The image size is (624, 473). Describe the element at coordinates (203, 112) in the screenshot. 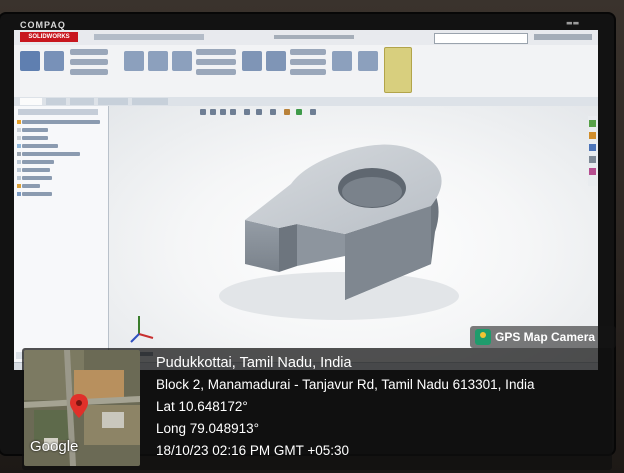

I see `zoom-fit-icon` at that location.